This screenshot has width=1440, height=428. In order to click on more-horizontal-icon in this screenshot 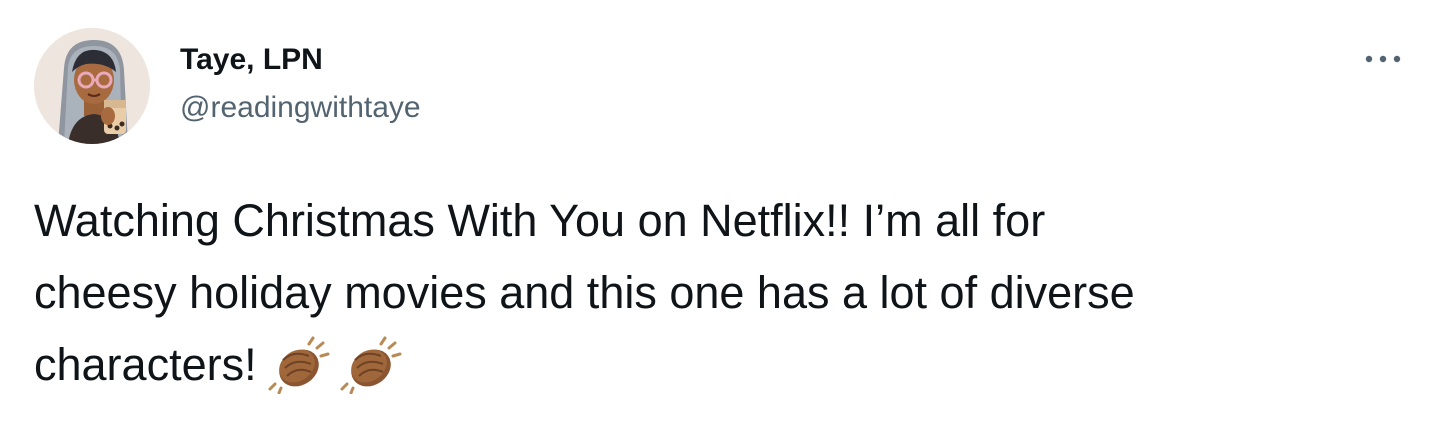, I will do `click(1383, 59)`.